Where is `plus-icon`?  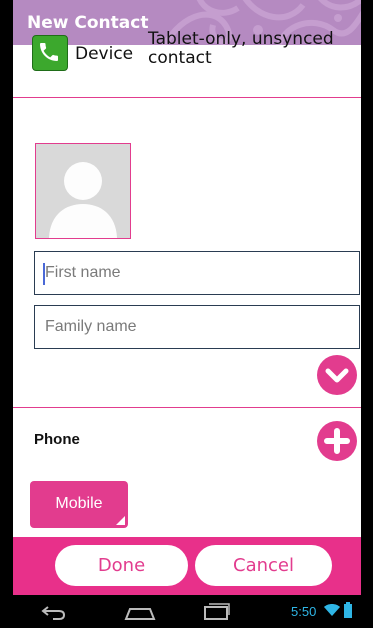 plus-icon is located at coordinates (337, 441).